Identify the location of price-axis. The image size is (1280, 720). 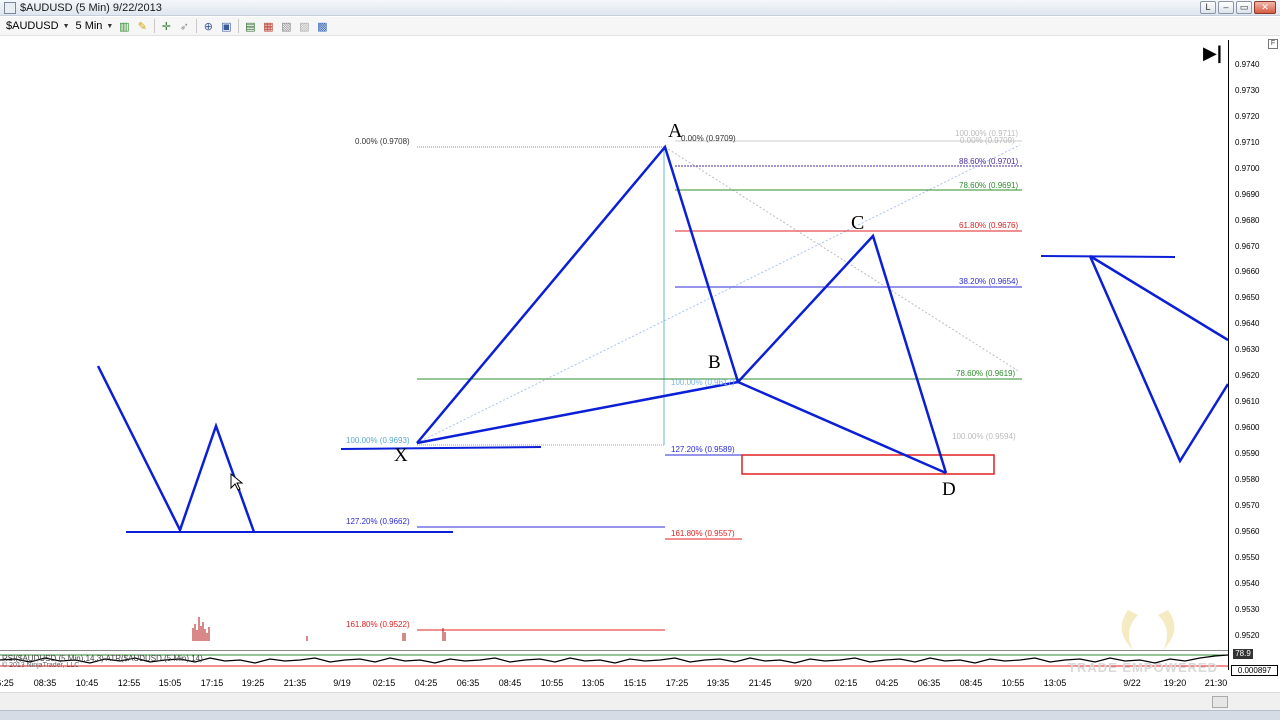
(1254, 355).